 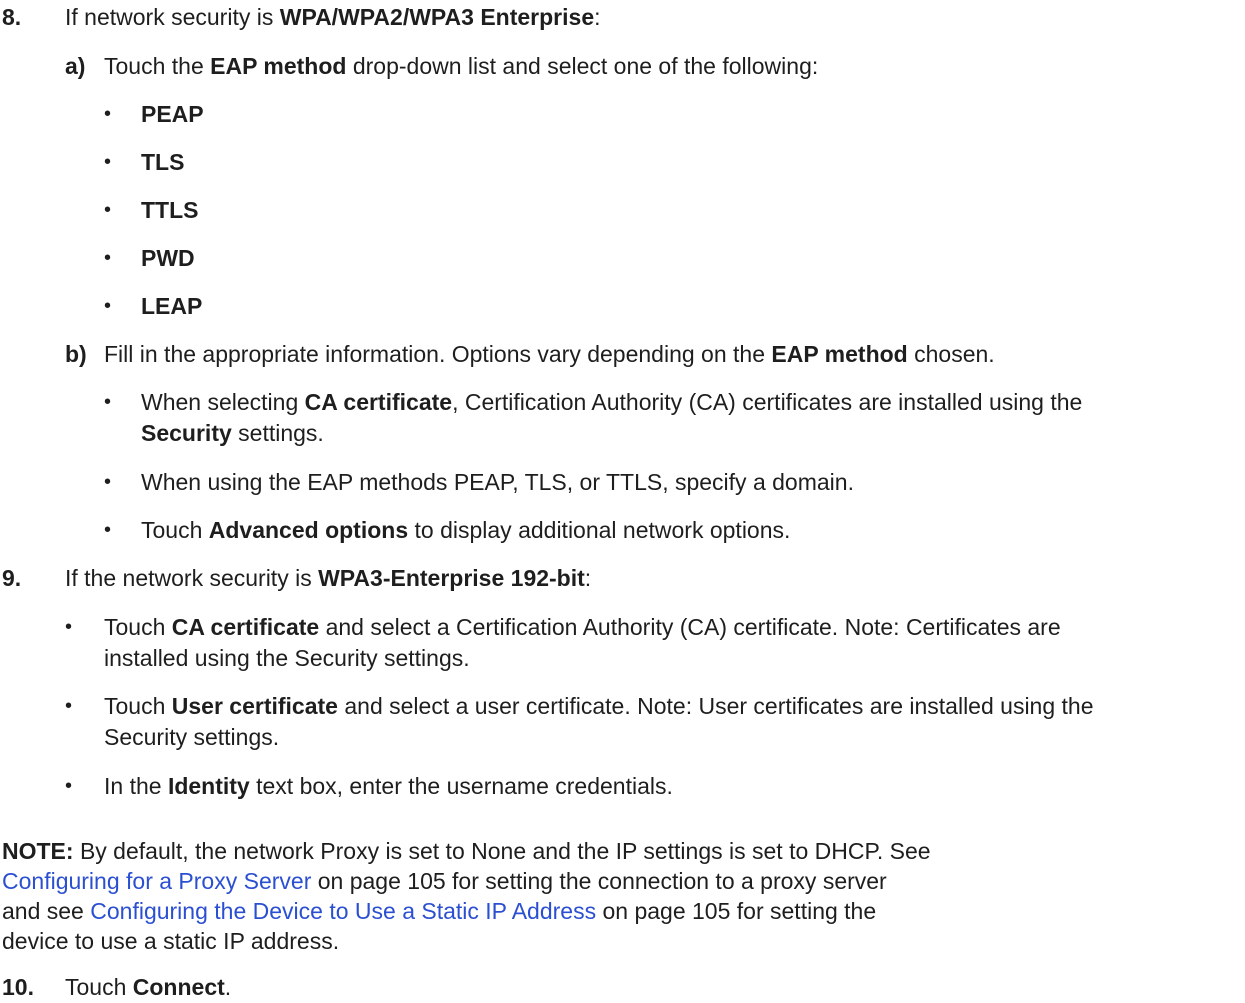 What do you see at coordinates (192, 737) in the screenshot?
I see `step-9-bullet-user-line2: Security settings.` at bounding box center [192, 737].